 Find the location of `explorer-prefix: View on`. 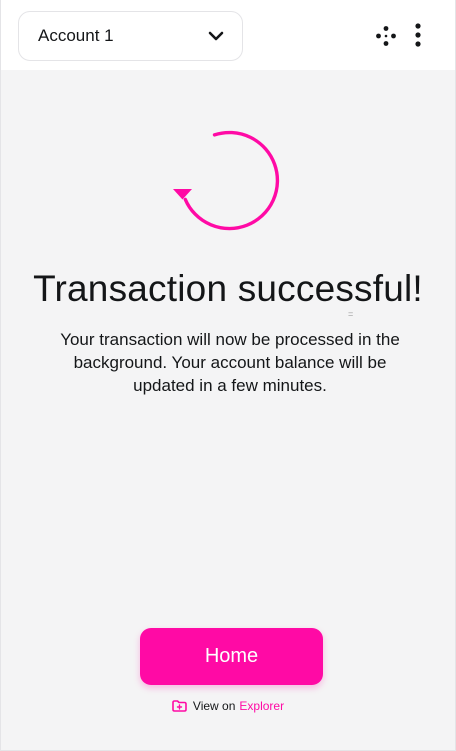

explorer-prefix: View on is located at coordinates (214, 706).